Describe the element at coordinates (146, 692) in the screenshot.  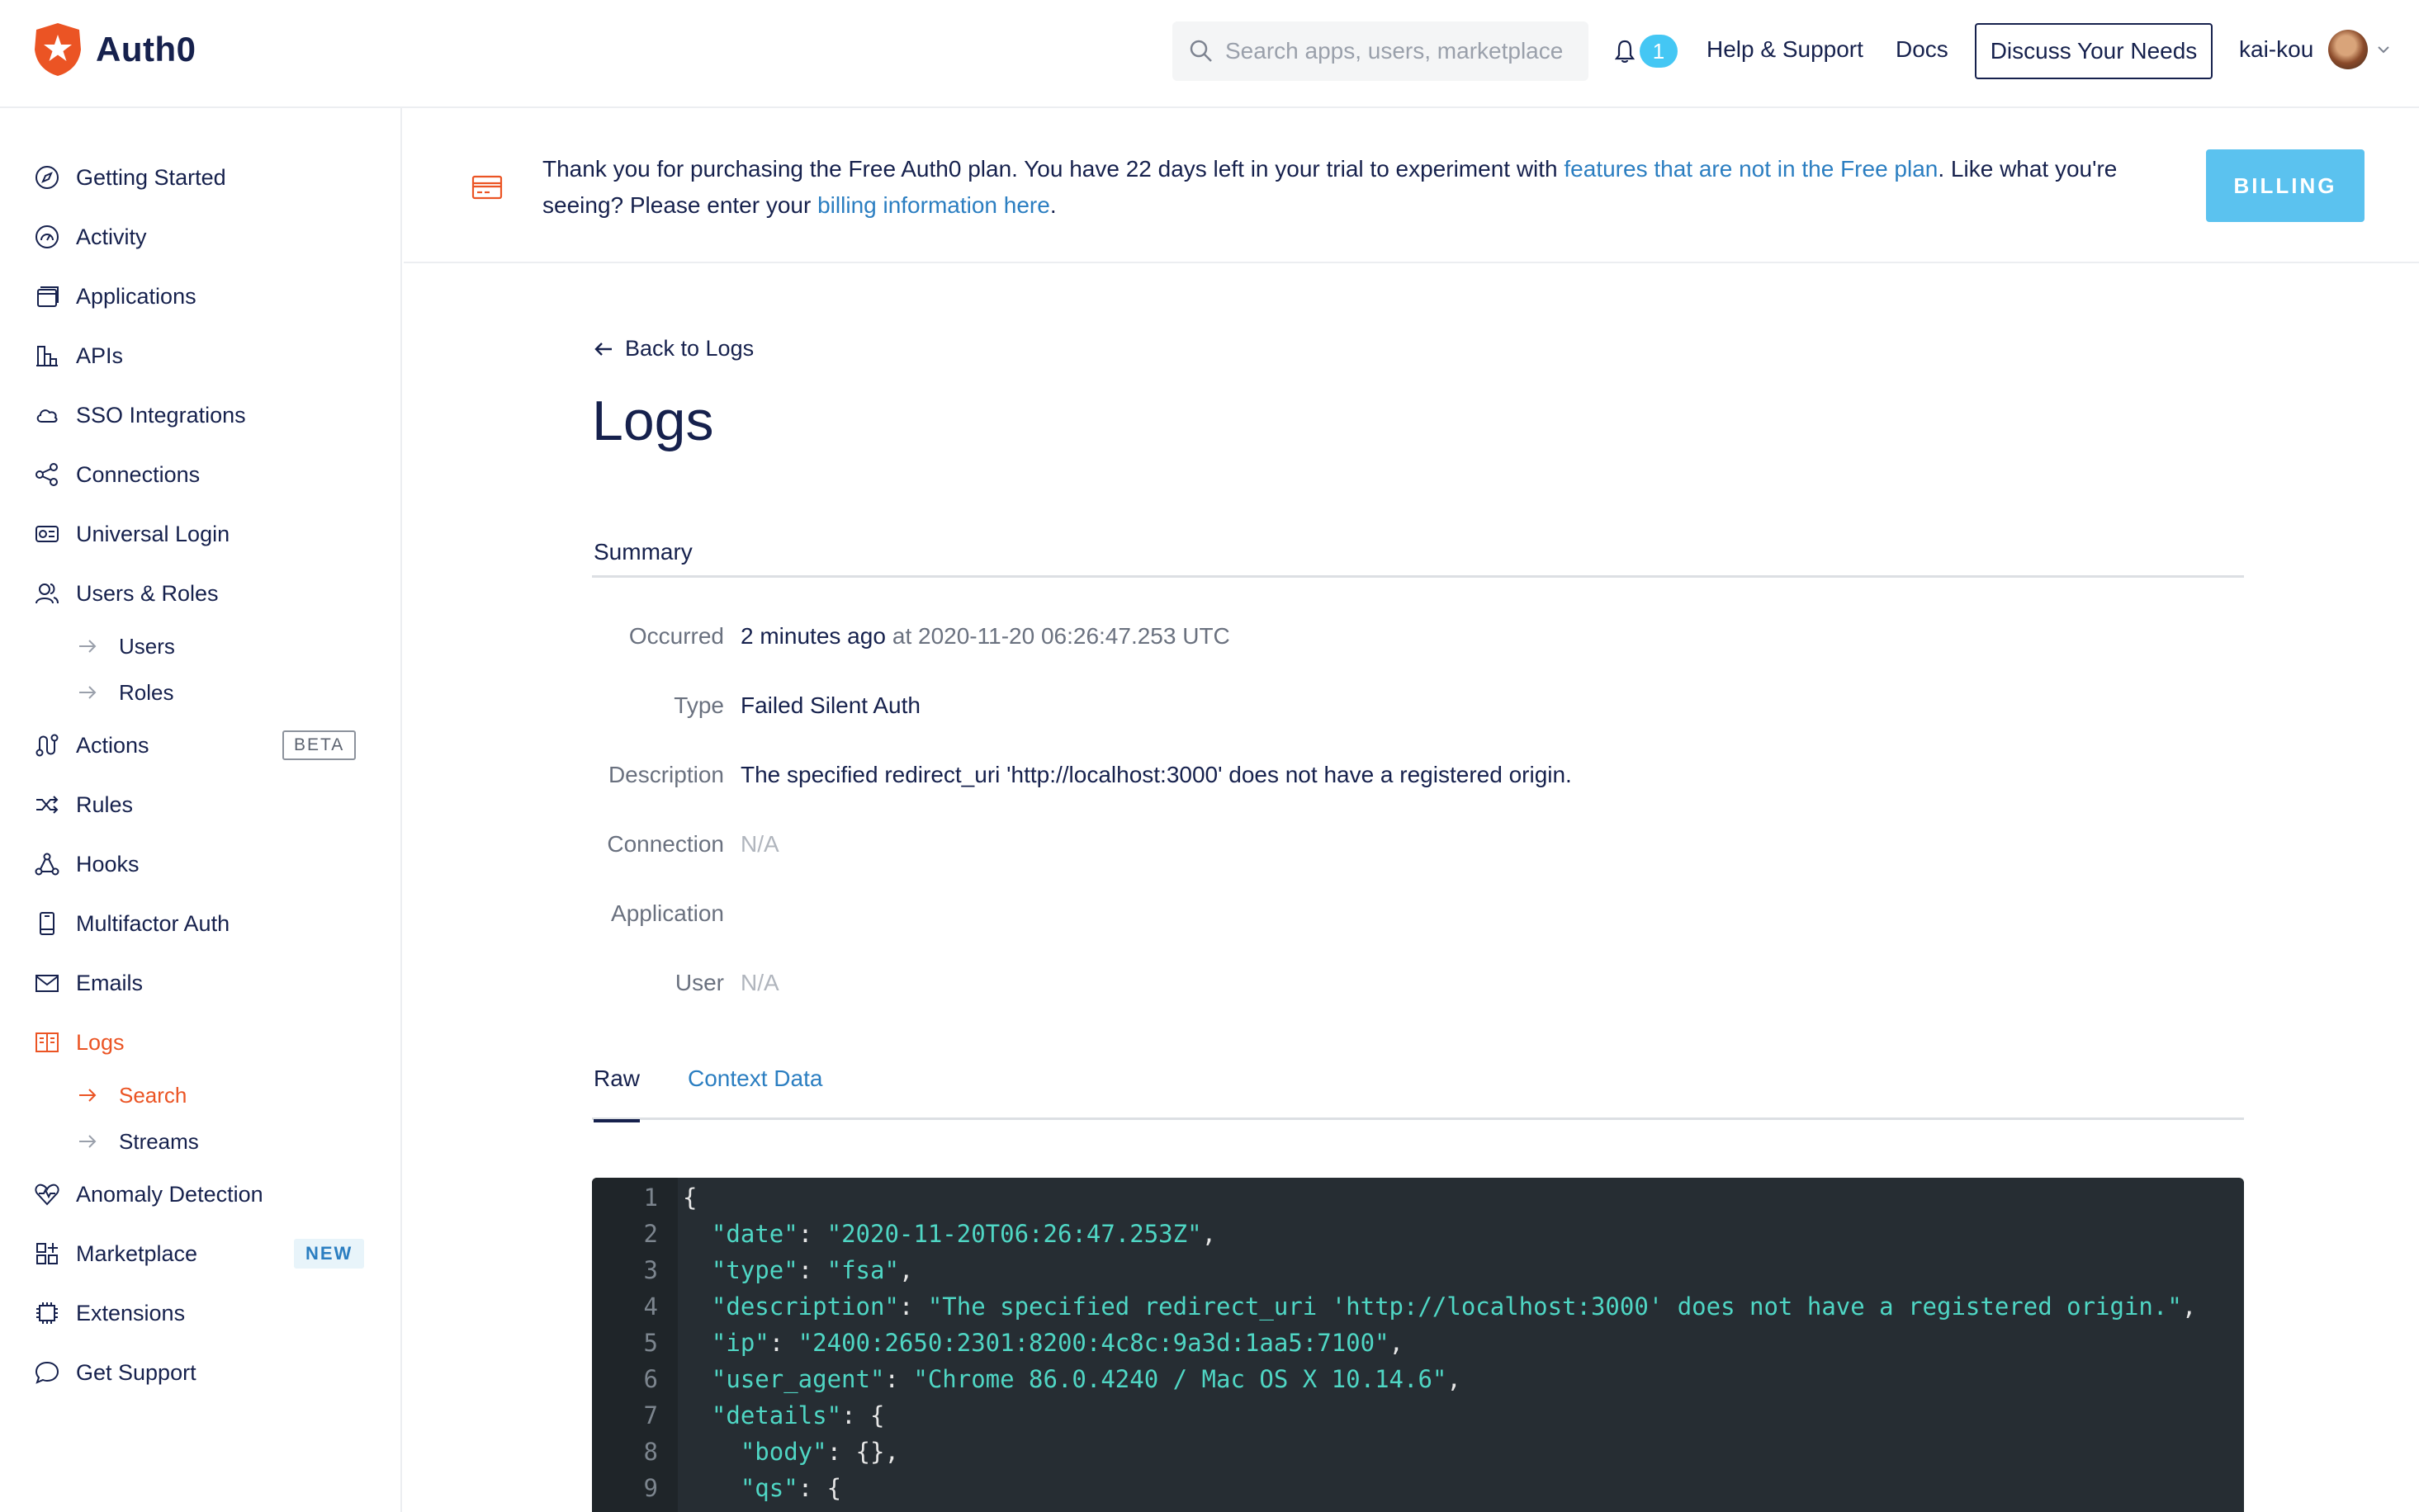
I see `sidebar-subitem-label: Roles` at that location.